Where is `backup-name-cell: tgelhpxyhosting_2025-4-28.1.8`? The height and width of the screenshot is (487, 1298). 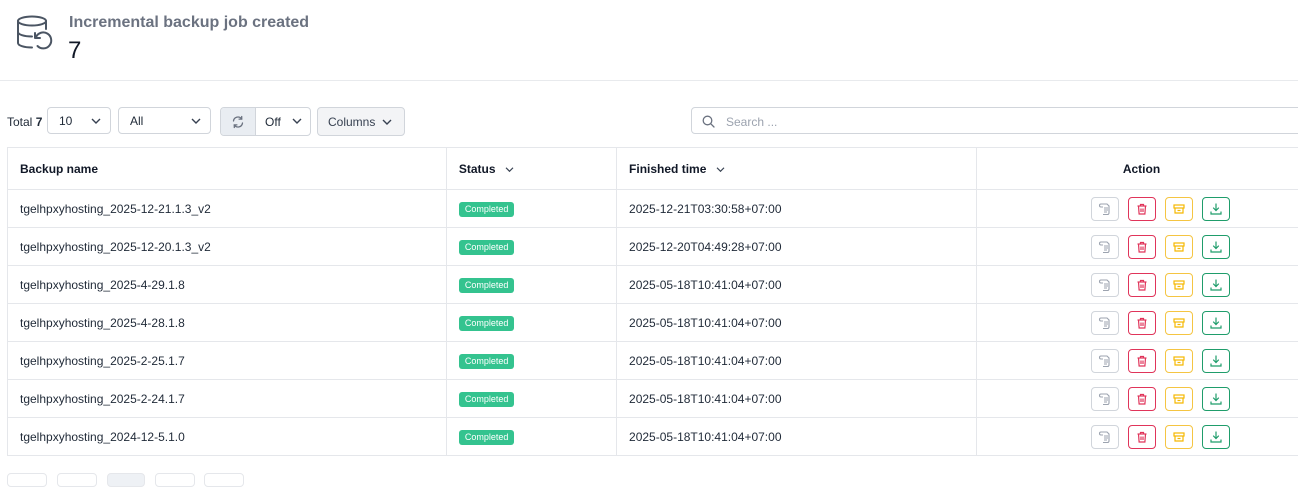 backup-name-cell: tgelhpxyhosting_2025-4-28.1.8 is located at coordinates (227, 323).